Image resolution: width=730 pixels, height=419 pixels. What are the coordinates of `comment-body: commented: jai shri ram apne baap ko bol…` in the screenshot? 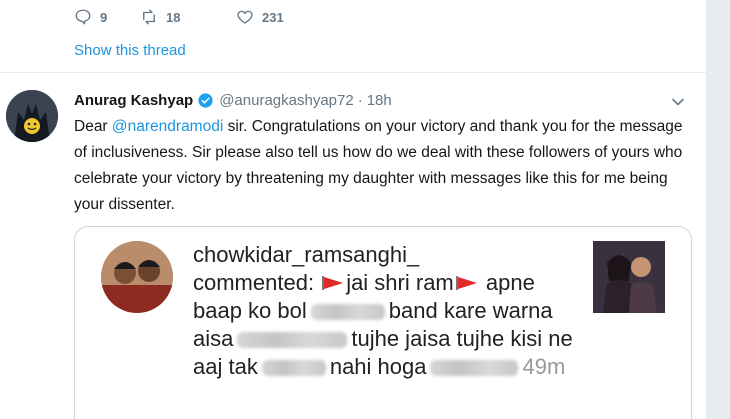 It's located at (383, 325).